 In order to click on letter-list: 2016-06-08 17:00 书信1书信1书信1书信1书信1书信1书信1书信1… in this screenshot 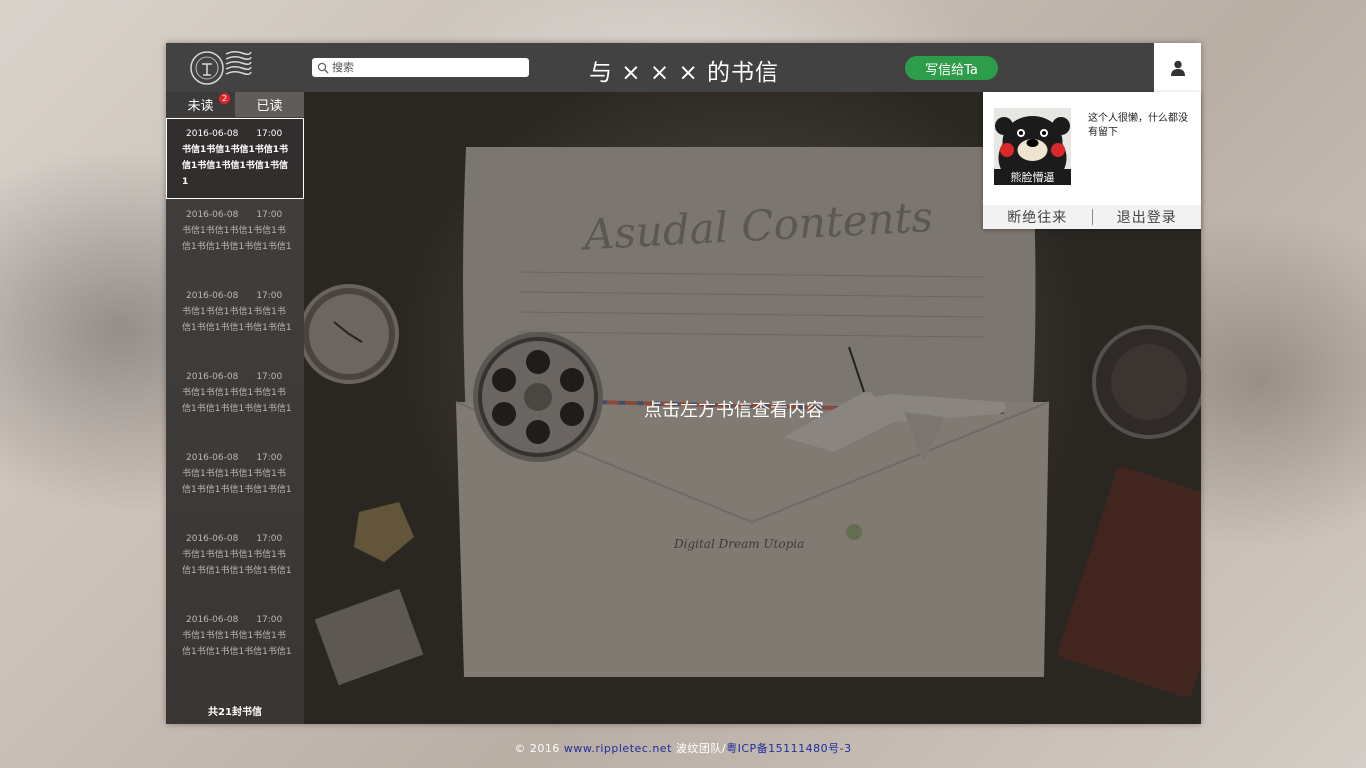, I will do `click(235, 401)`.